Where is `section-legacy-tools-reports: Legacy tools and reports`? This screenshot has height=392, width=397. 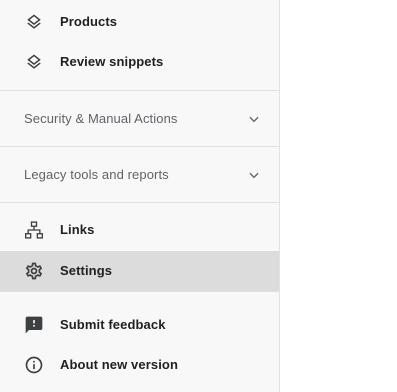 section-legacy-tools-reports: Legacy tools and reports is located at coordinates (139, 175).